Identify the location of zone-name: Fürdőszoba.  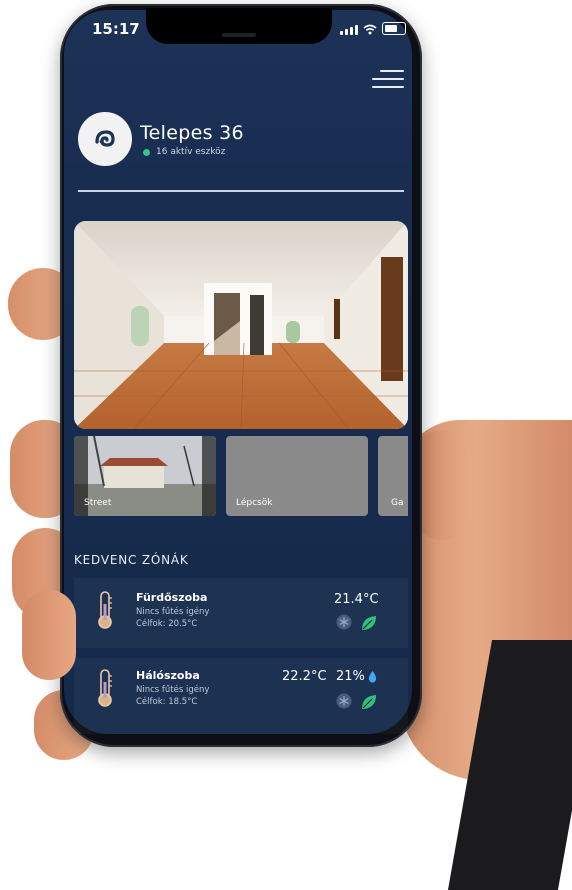
(172, 597).